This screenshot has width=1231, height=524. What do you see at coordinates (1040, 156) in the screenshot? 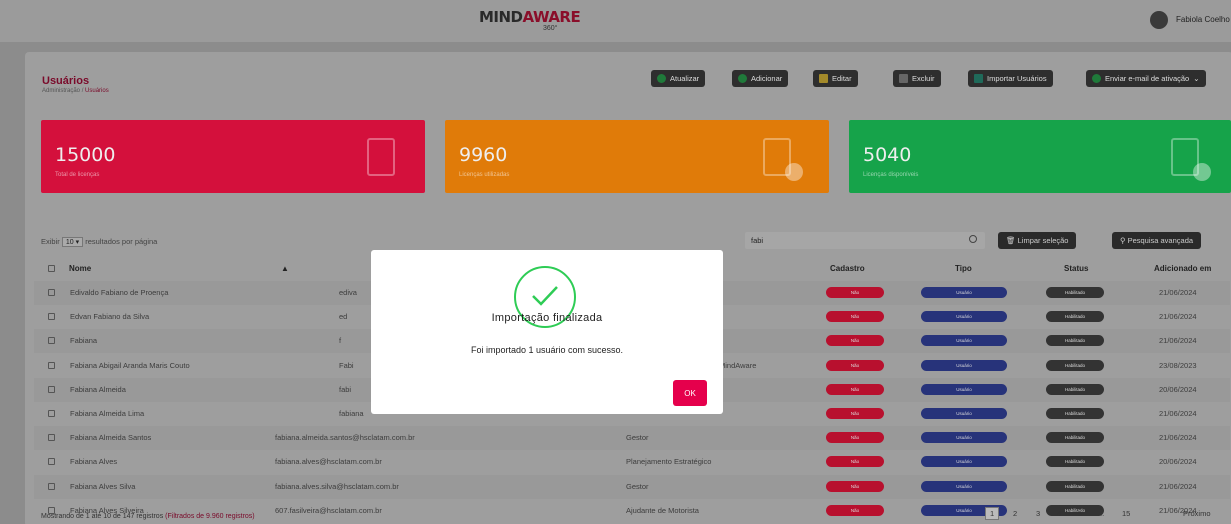
I see `stat-card-available-licenses: 5040 Licenças disponíveis` at bounding box center [1040, 156].